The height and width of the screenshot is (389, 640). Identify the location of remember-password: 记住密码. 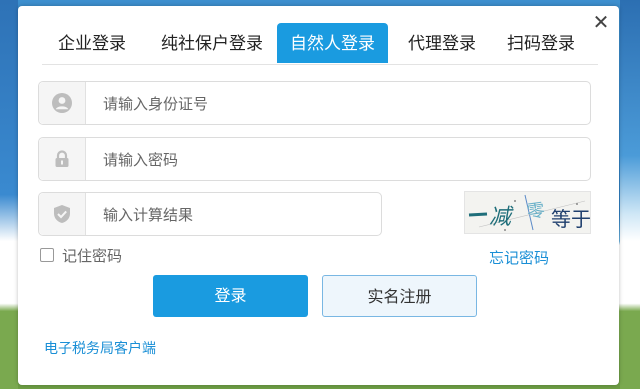
(81, 256).